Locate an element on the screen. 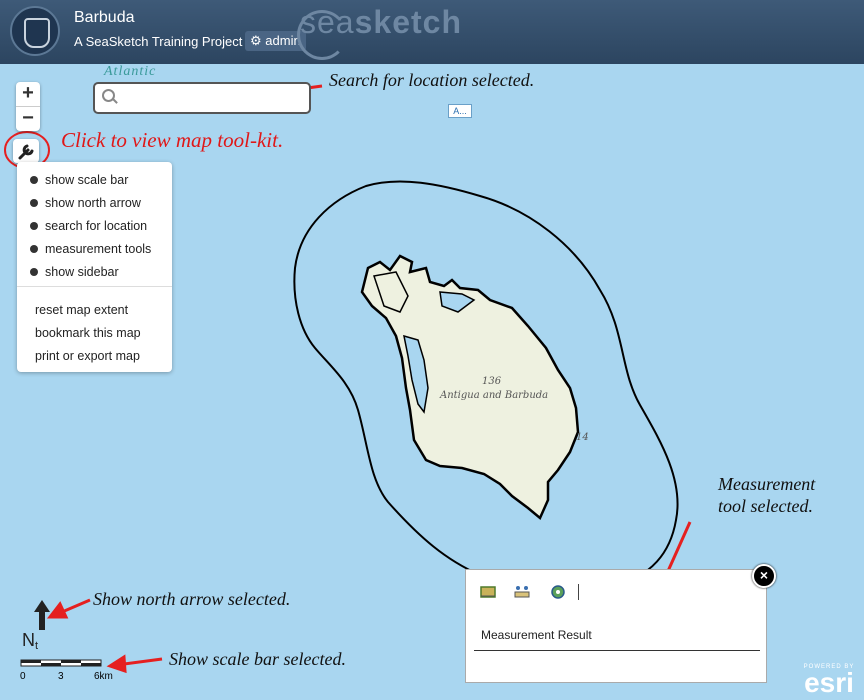 Image resolution: width=864 pixels, height=700 pixels. annotation-scale-bar: Show scale bar selected. is located at coordinates (257, 659).